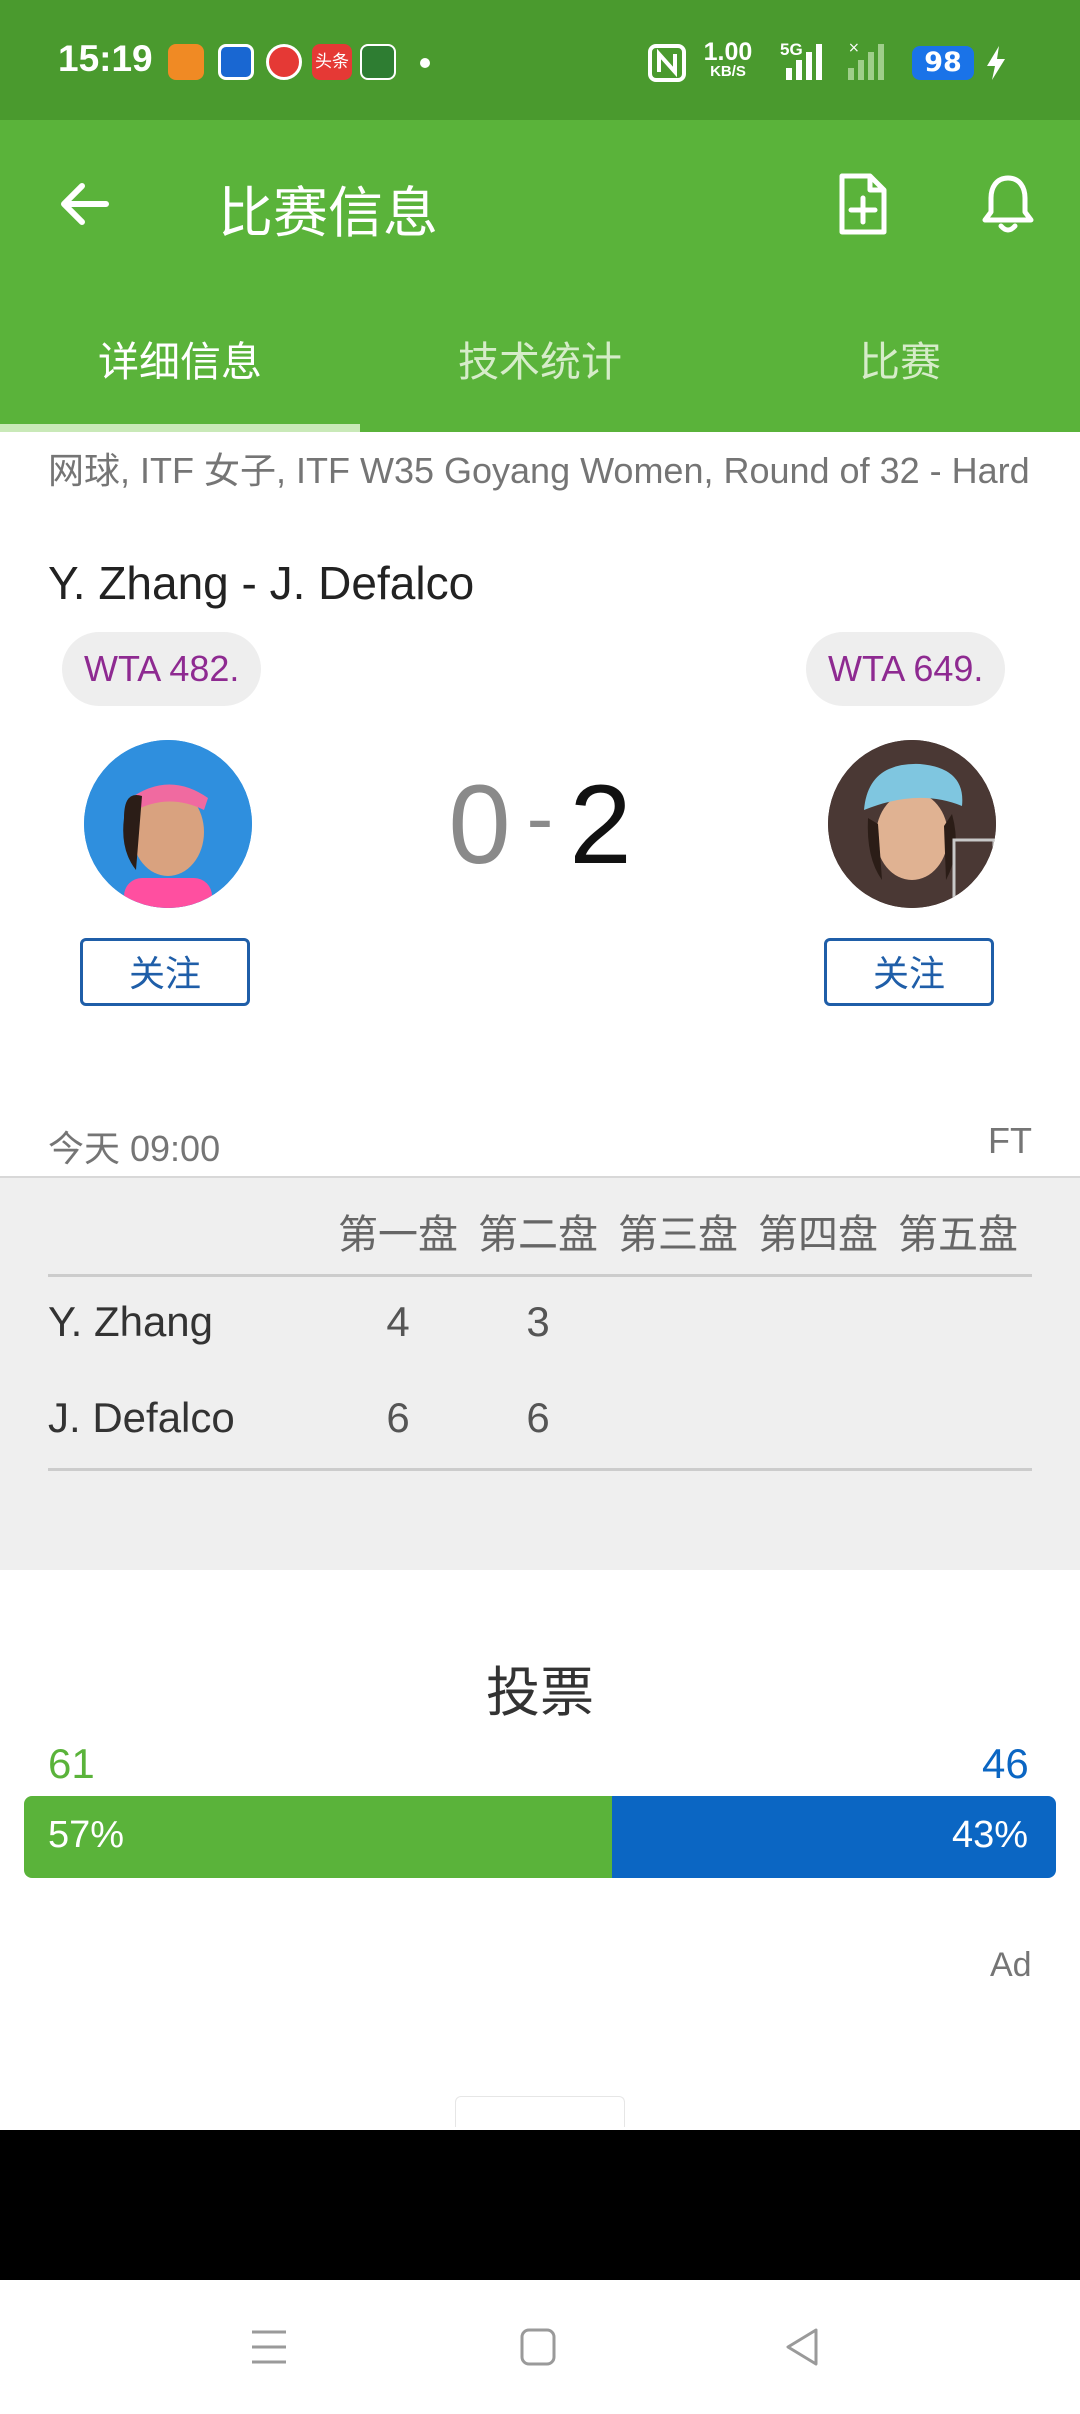  What do you see at coordinates (131, 1321) in the screenshot?
I see `set-row-player: Y. Zhang` at bounding box center [131, 1321].